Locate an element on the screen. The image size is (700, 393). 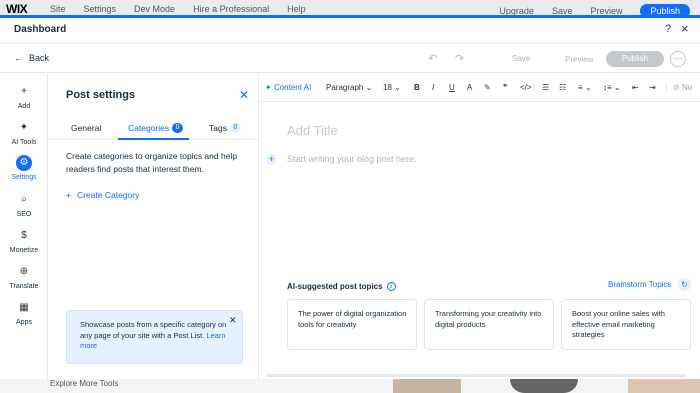
save-button: Save is located at coordinates (521, 58).